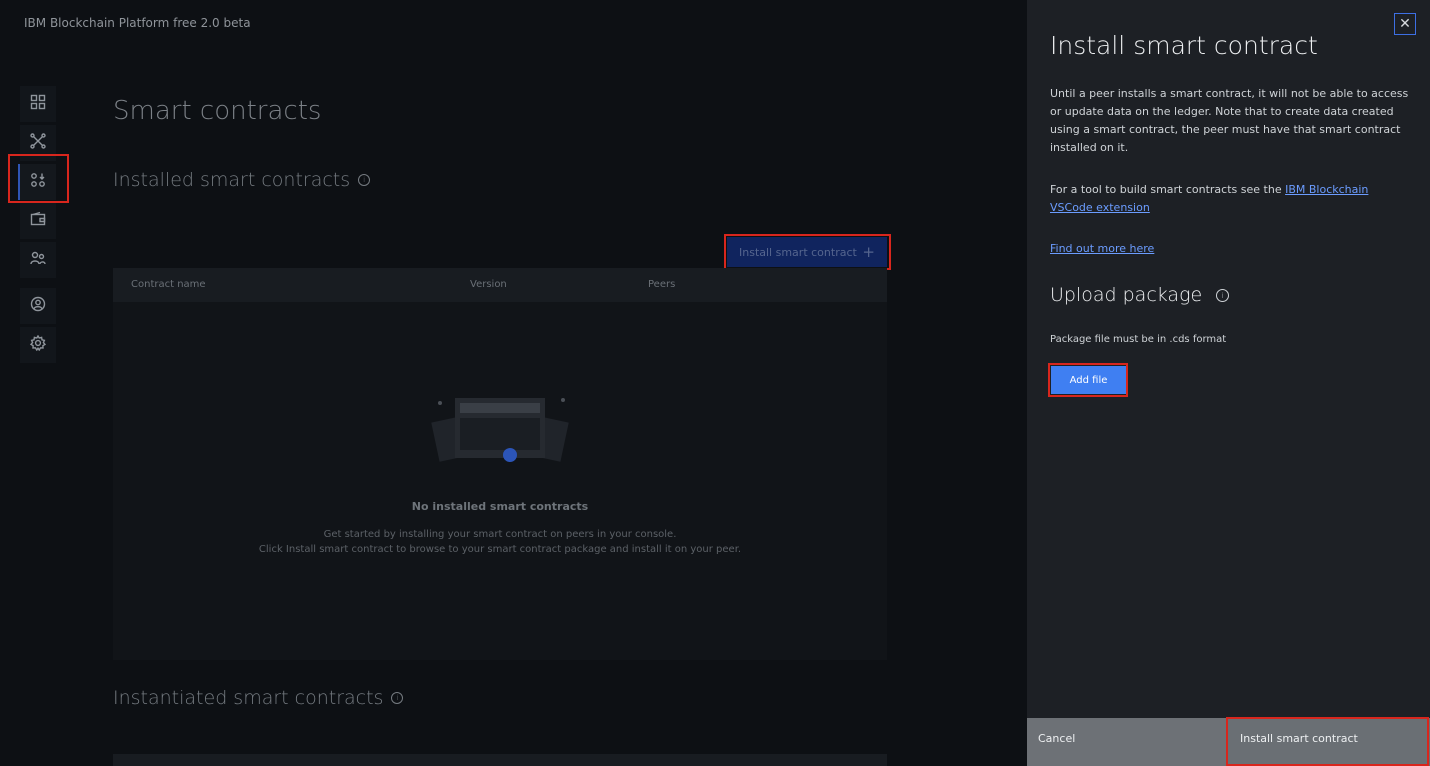 The height and width of the screenshot is (766, 1430). I want to click on user-icon, so click(38, 306).